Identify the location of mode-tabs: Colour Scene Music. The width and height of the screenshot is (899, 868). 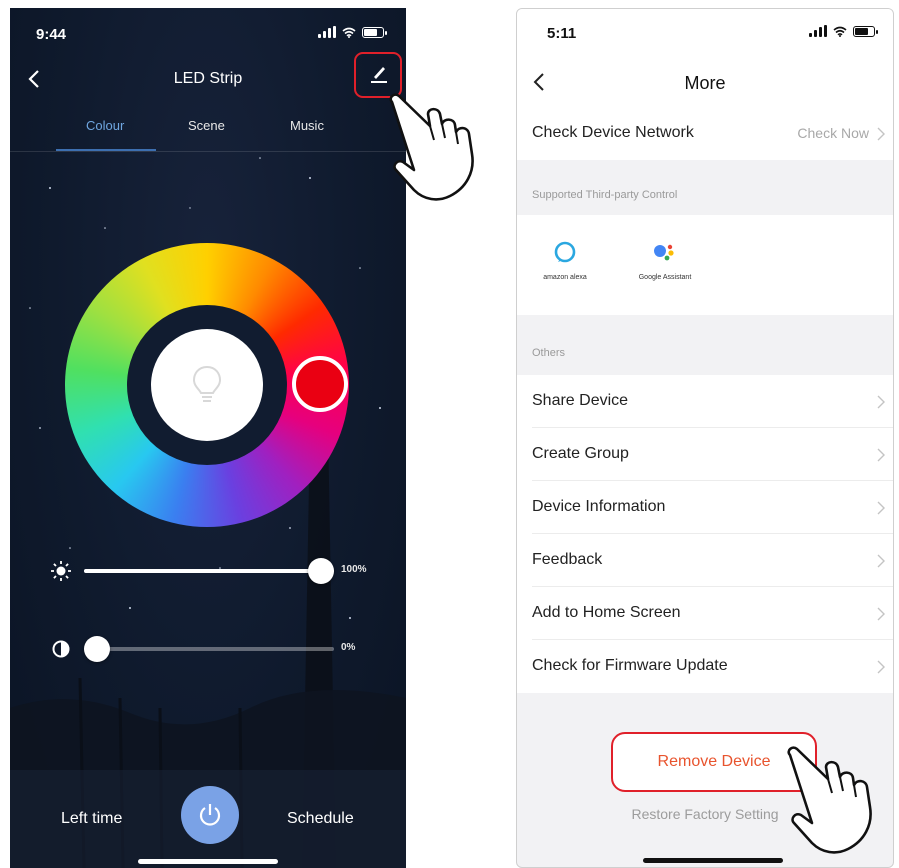
(208, 130).